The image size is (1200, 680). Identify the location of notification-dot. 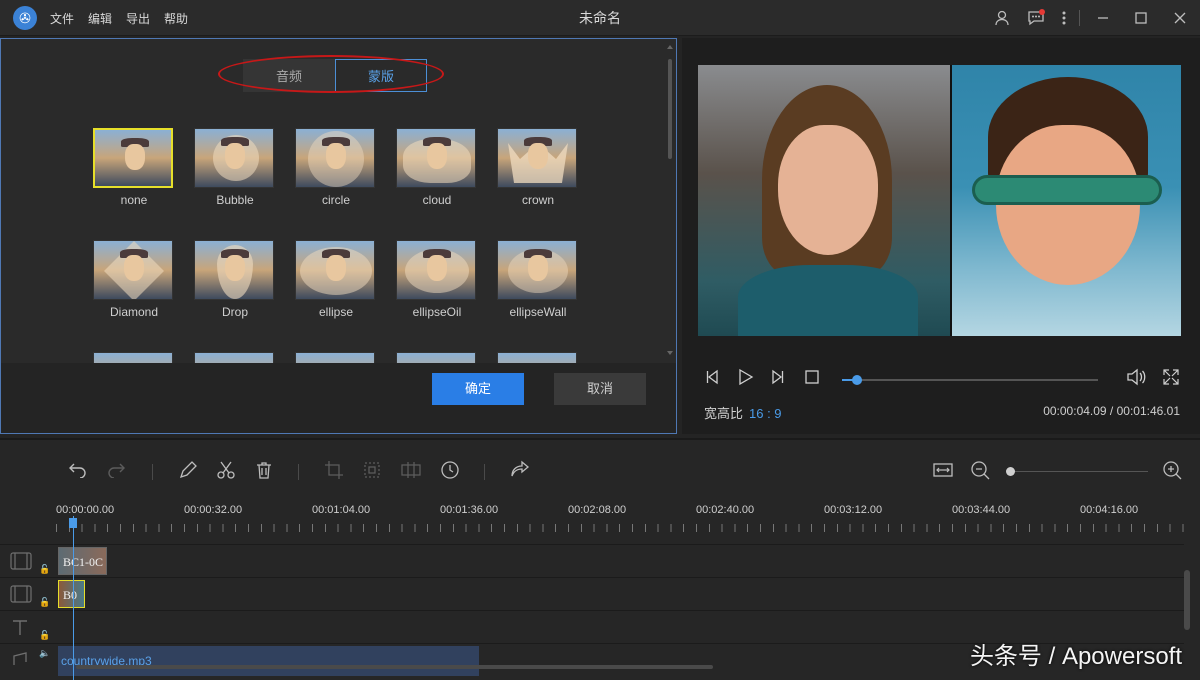
(1042, 12).